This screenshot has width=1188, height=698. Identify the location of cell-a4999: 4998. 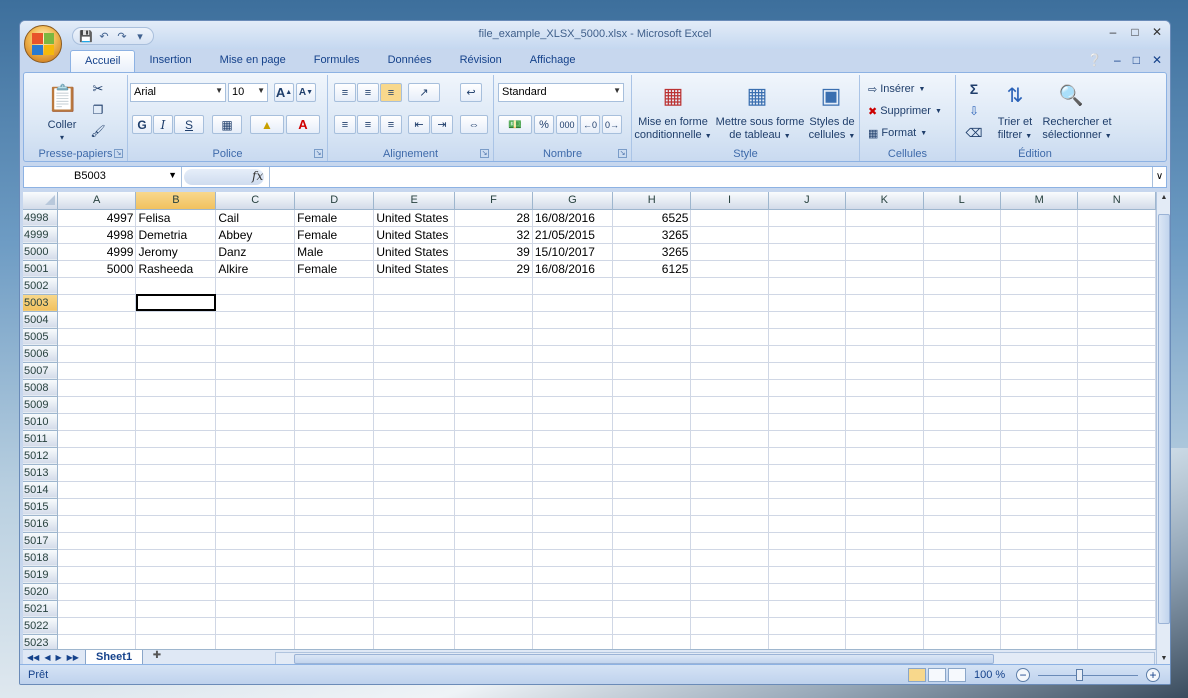
(97, 235).